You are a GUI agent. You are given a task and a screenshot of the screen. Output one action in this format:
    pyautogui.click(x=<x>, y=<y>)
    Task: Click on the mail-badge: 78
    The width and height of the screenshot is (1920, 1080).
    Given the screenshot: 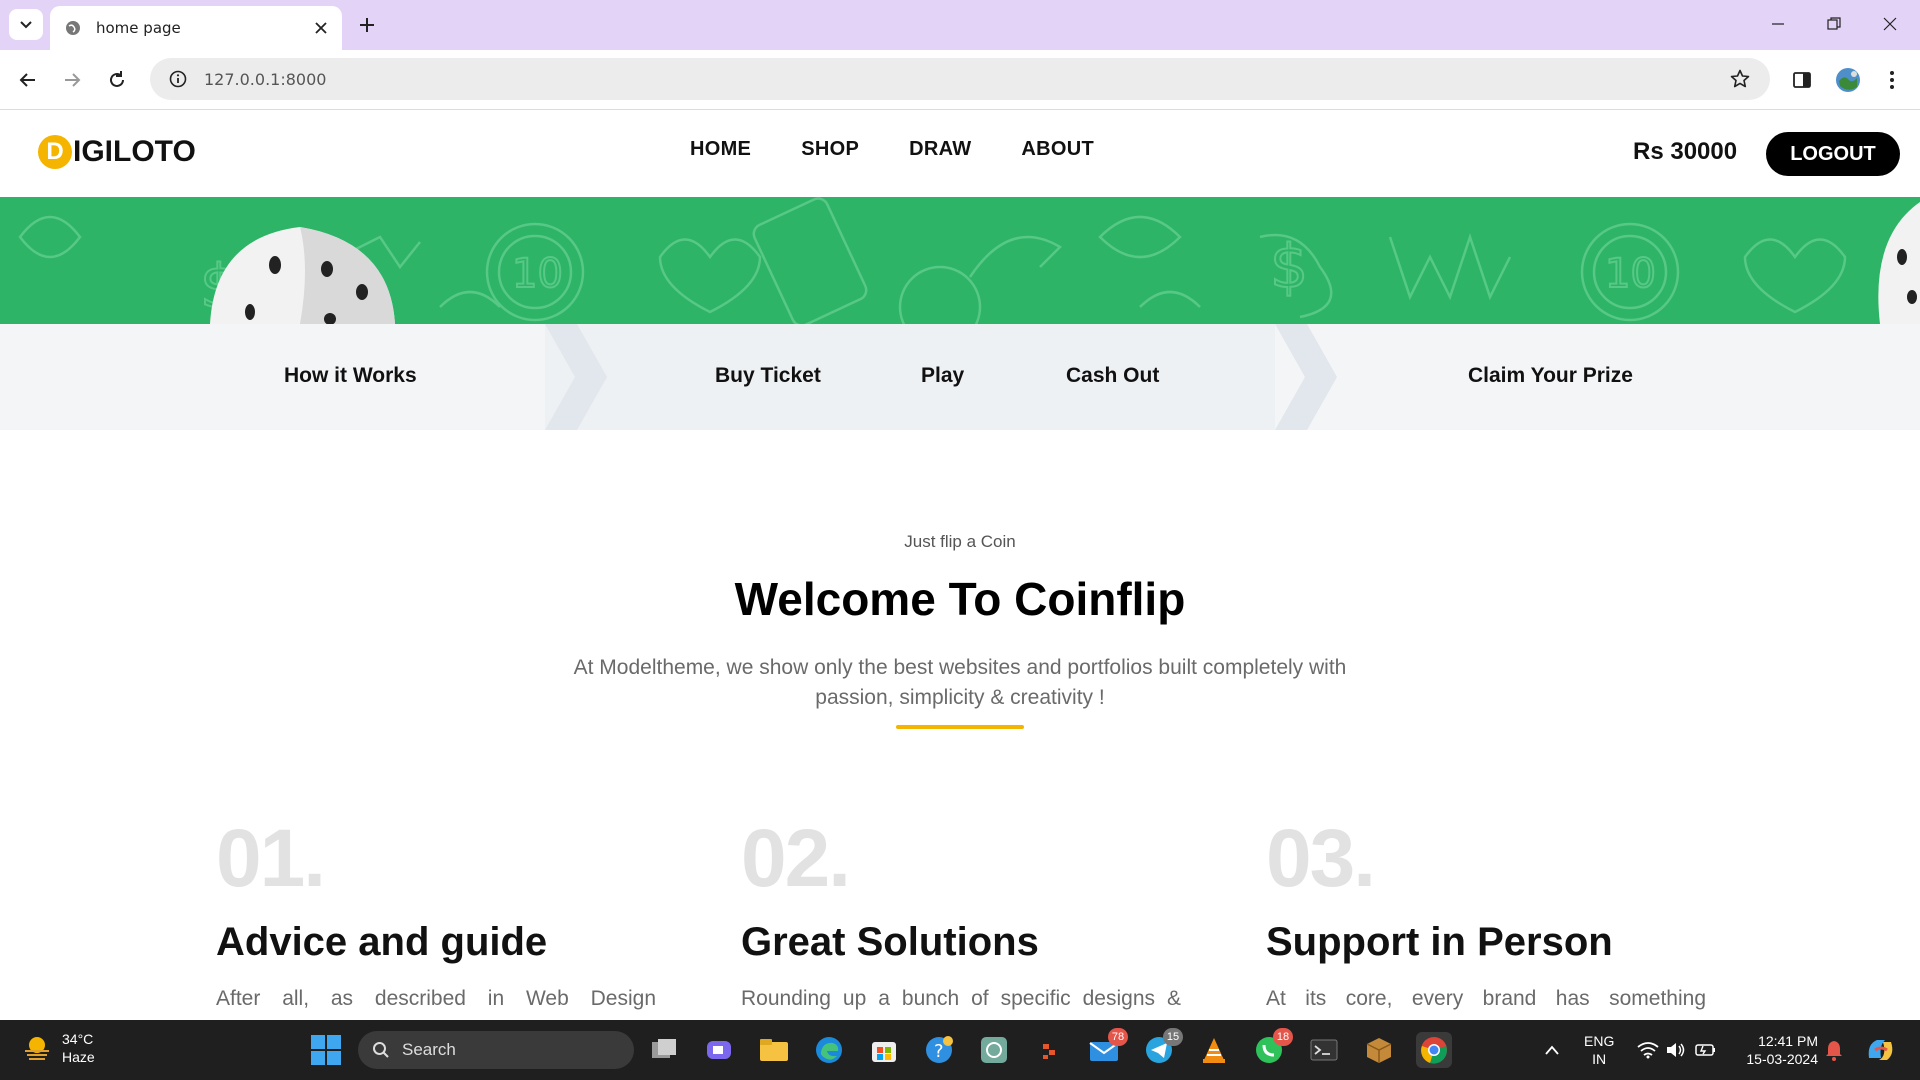 What is the action you would take?
    pyautogui.click(x=1118, y=1037)
    